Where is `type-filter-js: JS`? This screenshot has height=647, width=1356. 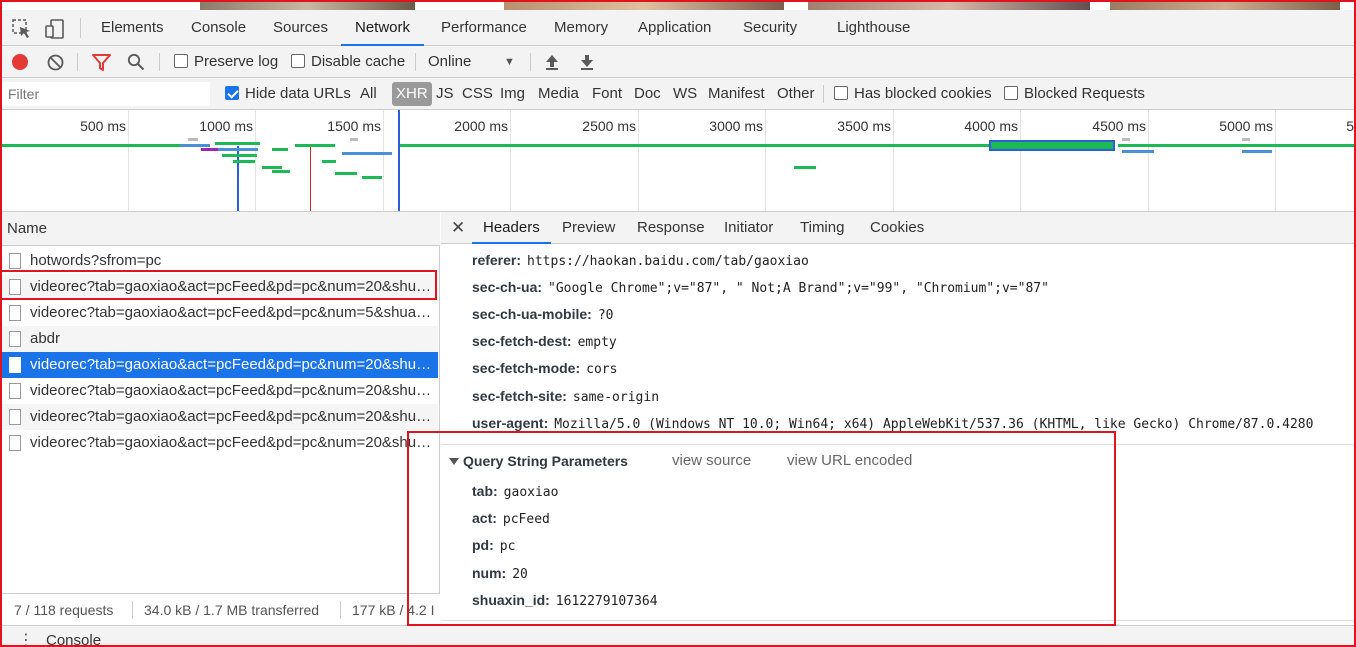 type-filter-js: JS is located at coordinates (445, 94).